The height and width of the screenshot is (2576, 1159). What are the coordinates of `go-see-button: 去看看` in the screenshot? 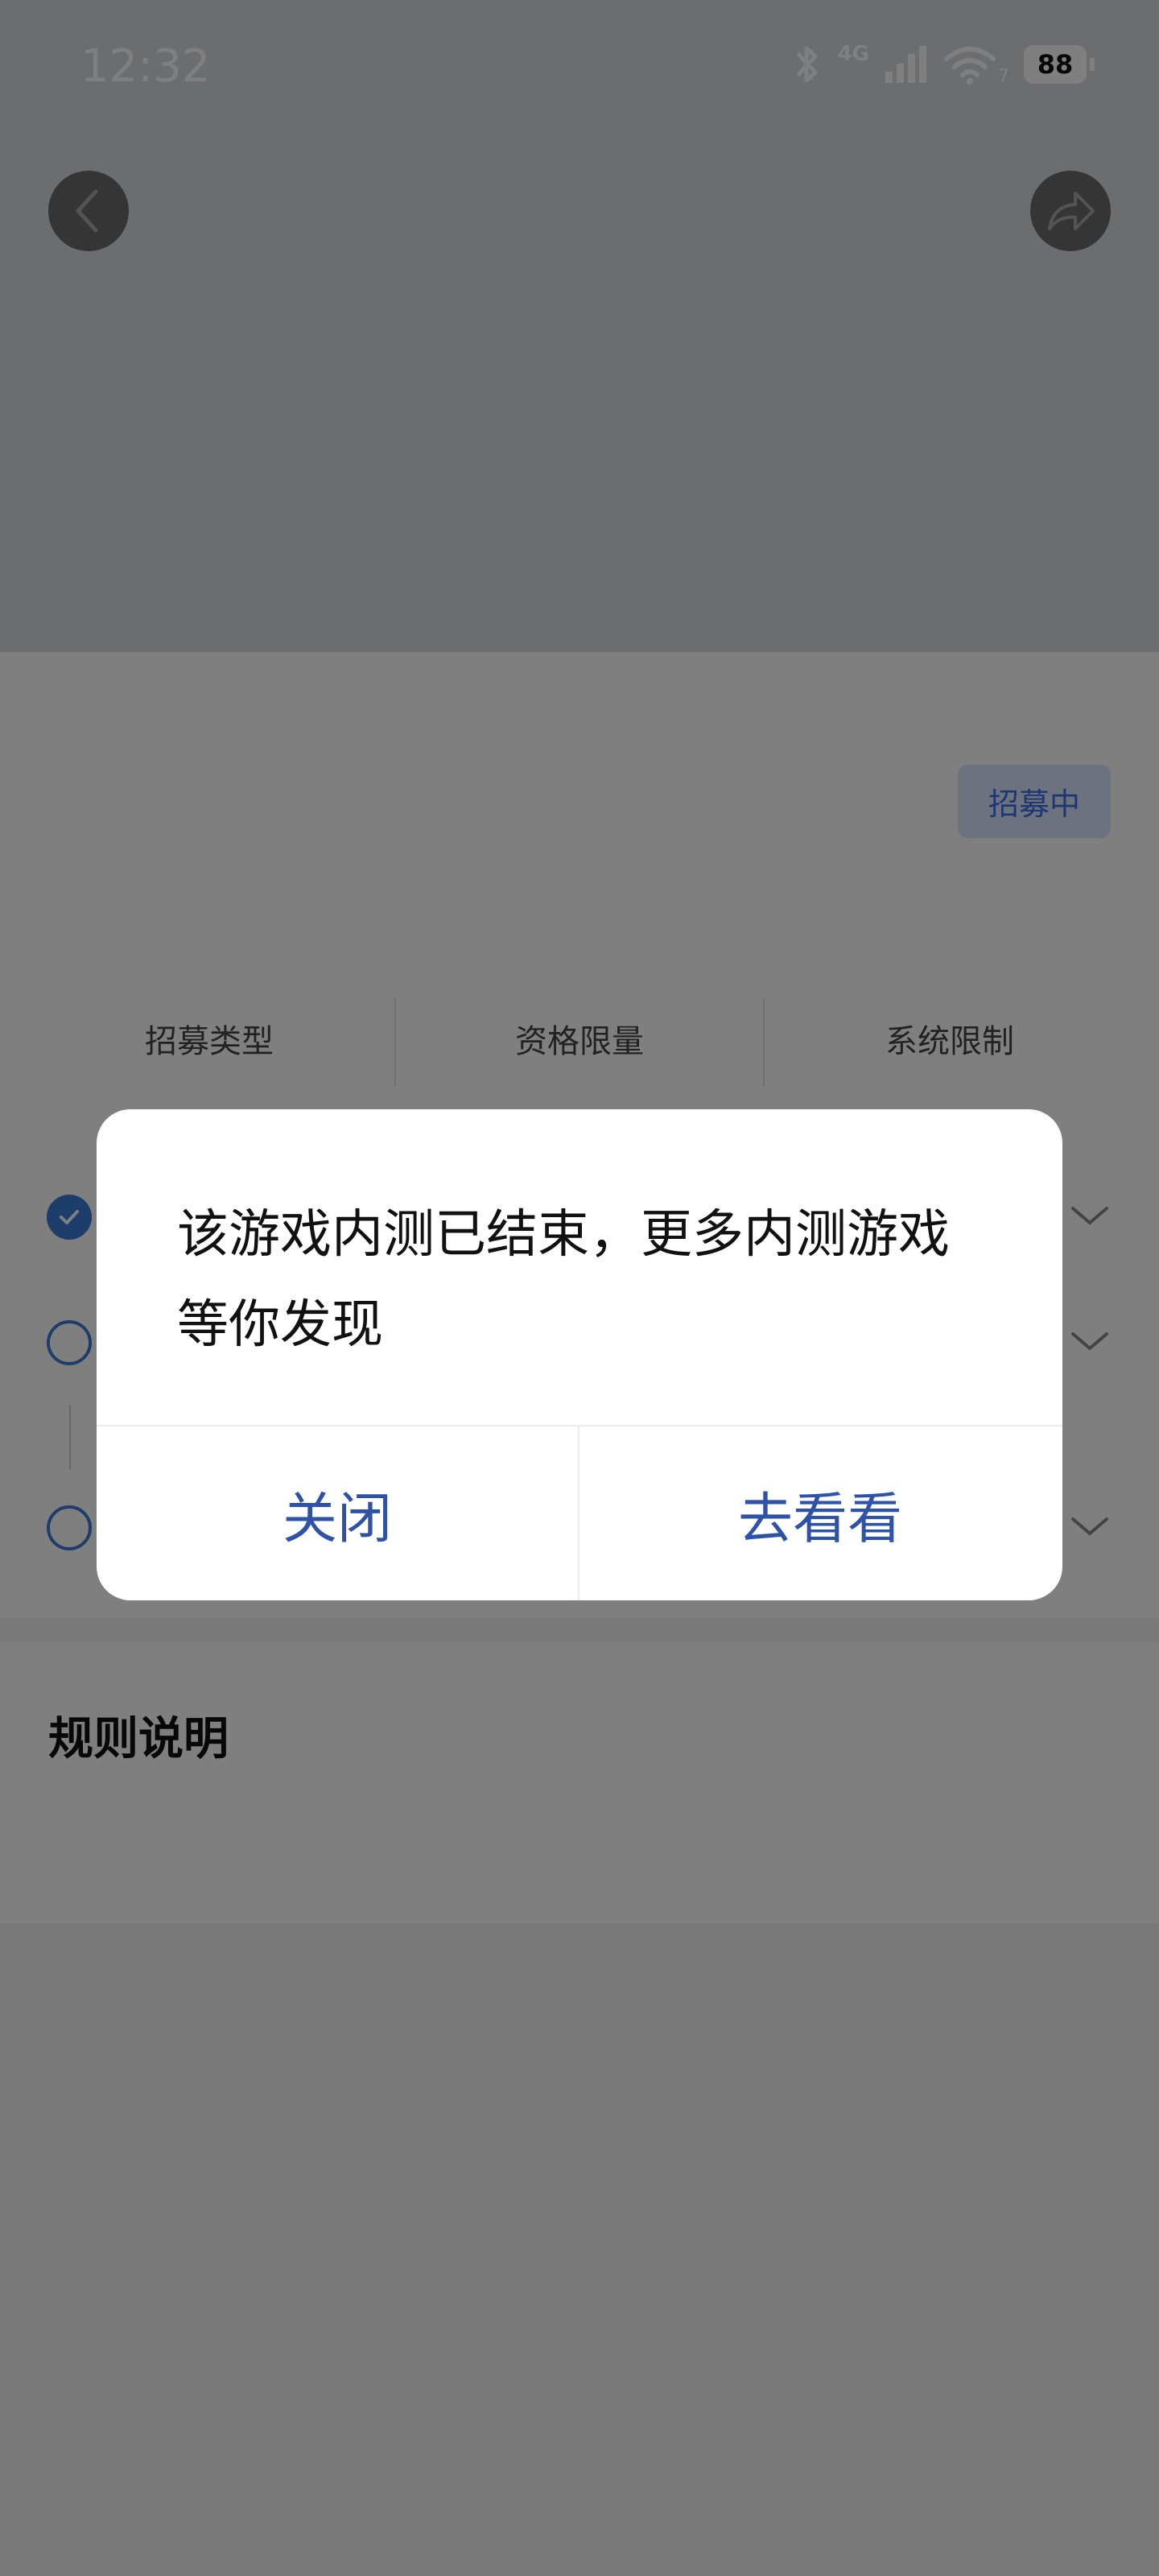 It's located at (820, 1513).